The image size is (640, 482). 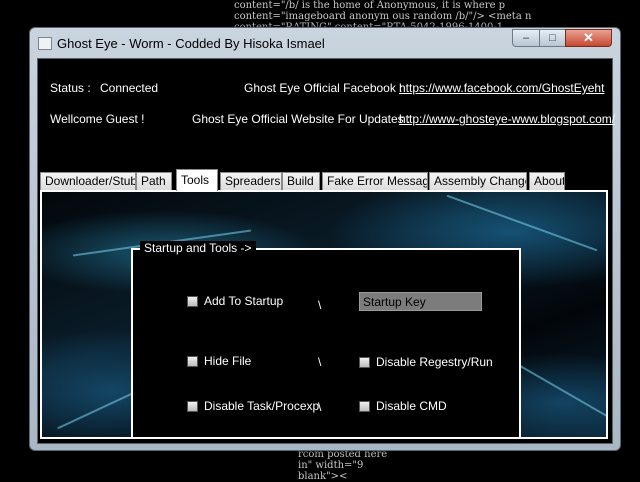 I want to click on hide-file-label: Hide File, so click(x=228, y=361).